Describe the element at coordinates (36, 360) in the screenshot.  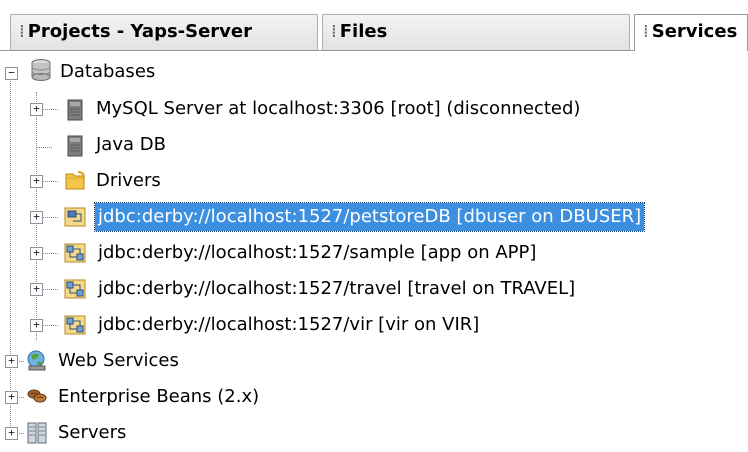
I see `web-services-icon` at that location.